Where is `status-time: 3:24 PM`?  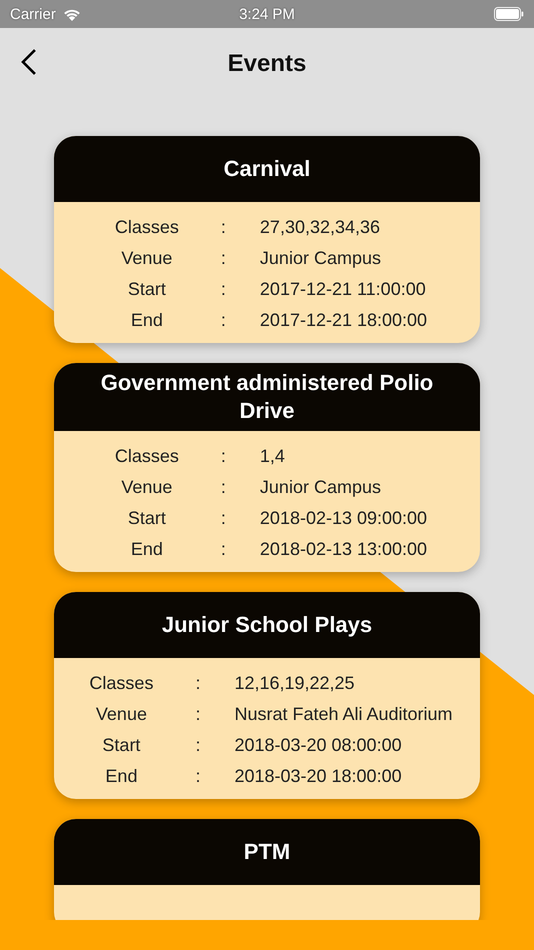 status-time: 3:24 PM is located at coordinates (267, 14).